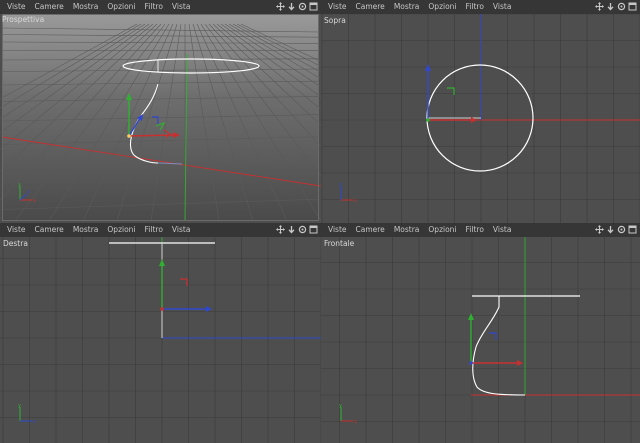 The height and width of the screenshot is (443, 640). Describe the element at coordinates (335, 20) in the screenshot. I see `viewport-label-top: Sopra` at that location.